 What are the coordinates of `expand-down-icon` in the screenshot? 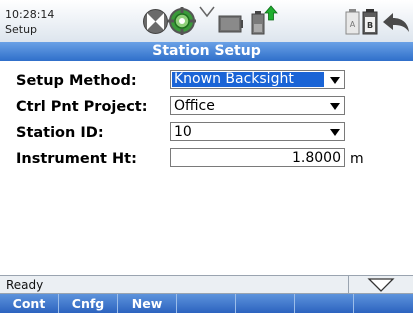 It's located at (381, 285).